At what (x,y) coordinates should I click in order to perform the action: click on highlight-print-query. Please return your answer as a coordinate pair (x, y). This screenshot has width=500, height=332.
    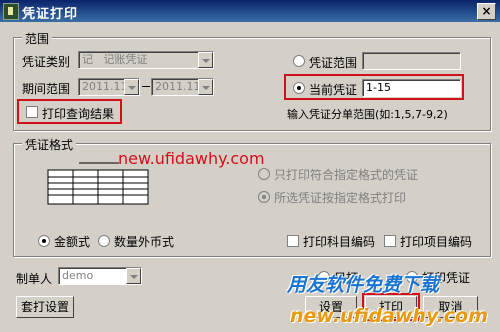
    Looking at the image, I should click on (69, 111).